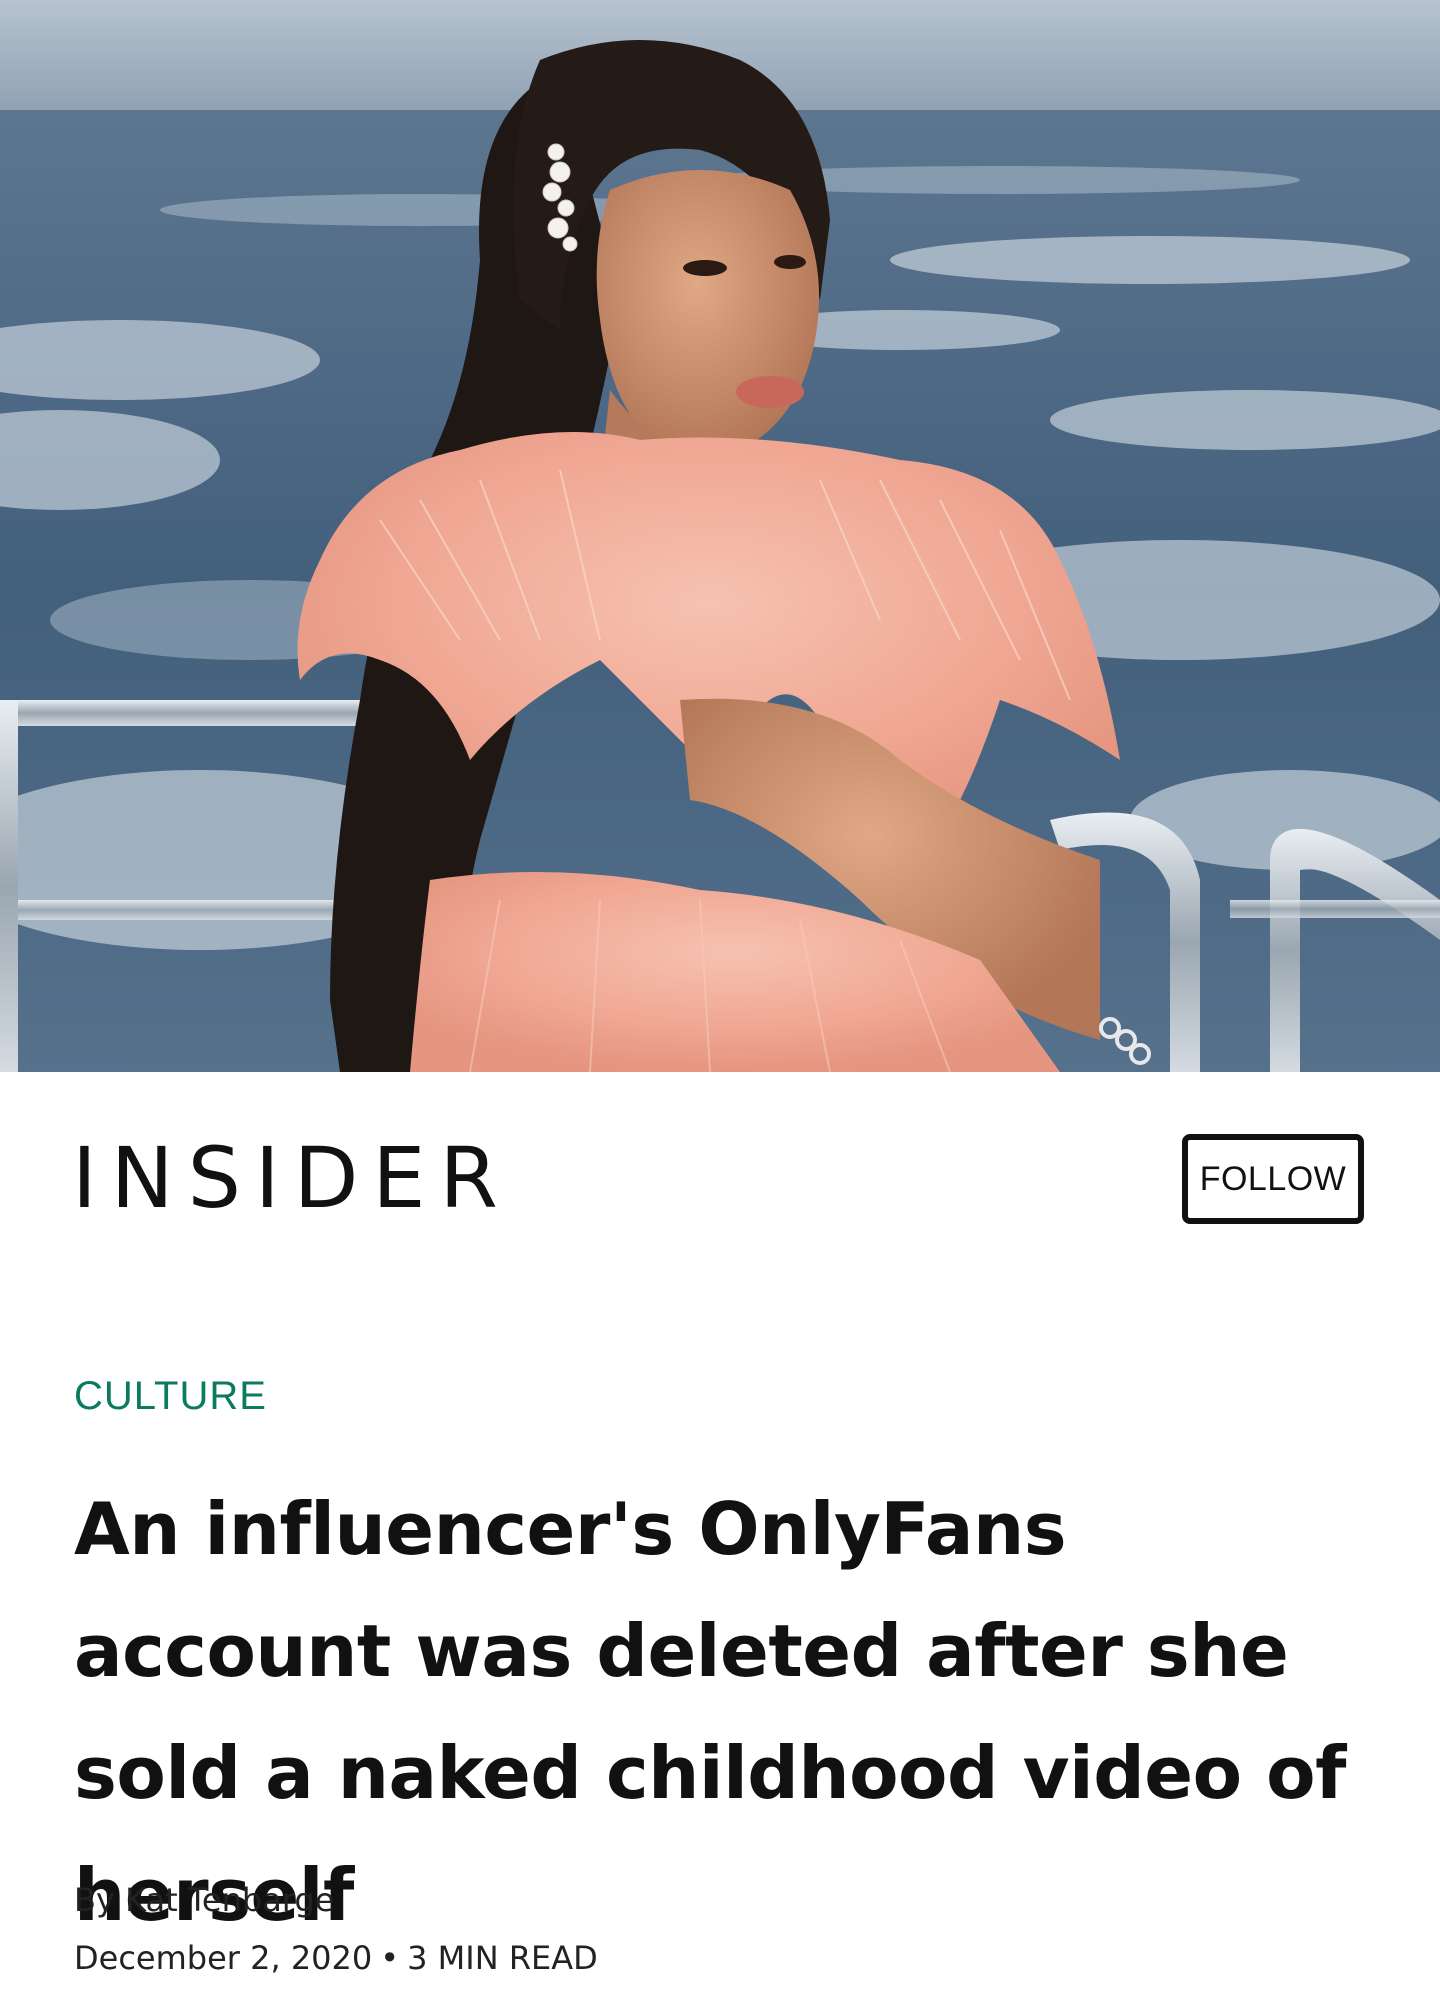 The image size is (1440, 1999). What do you see at coordinates (720, 1182) in the screenshot?
I see `brand-header: INSIDER FOLLOW` at bounding box center [720, 1182].